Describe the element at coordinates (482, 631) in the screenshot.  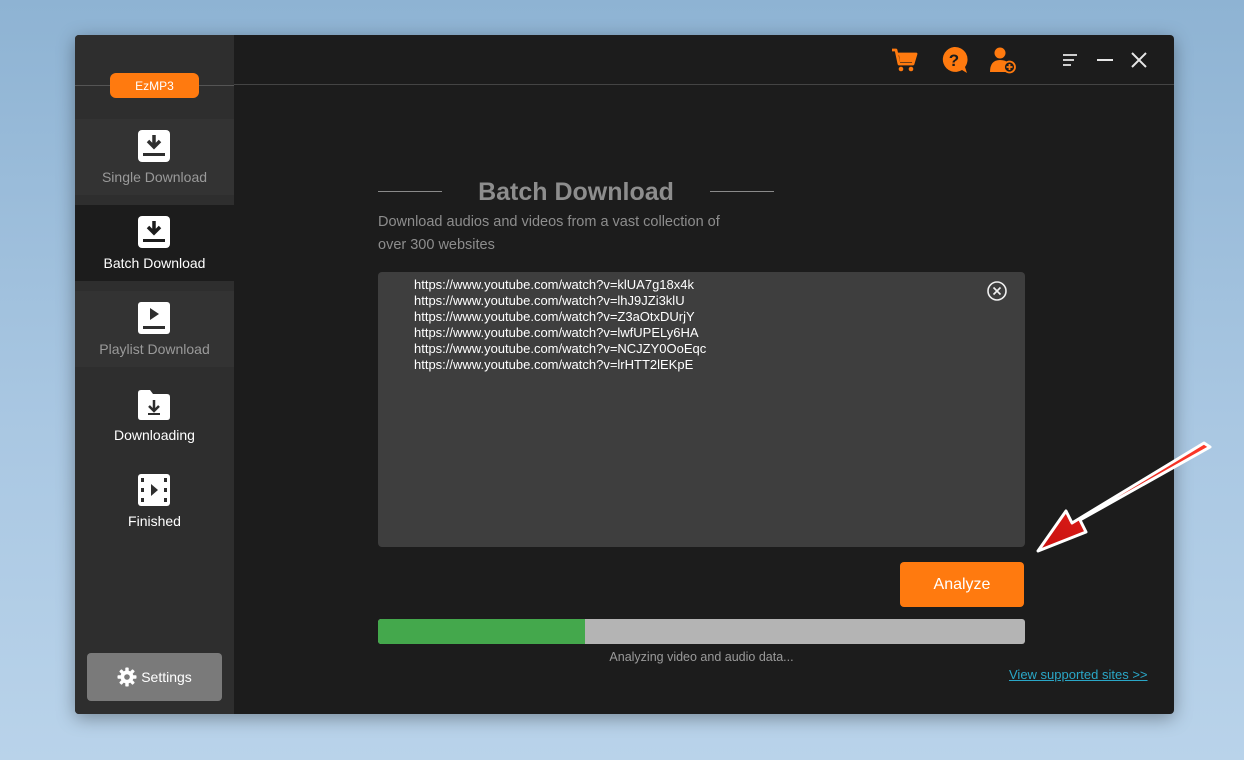
I see `progress-fill` at that location.